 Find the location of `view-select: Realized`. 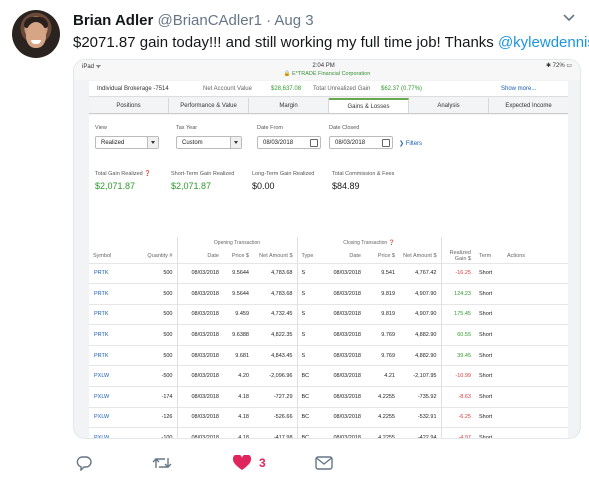

view-select: Realized is located at coordinates (127, 142).